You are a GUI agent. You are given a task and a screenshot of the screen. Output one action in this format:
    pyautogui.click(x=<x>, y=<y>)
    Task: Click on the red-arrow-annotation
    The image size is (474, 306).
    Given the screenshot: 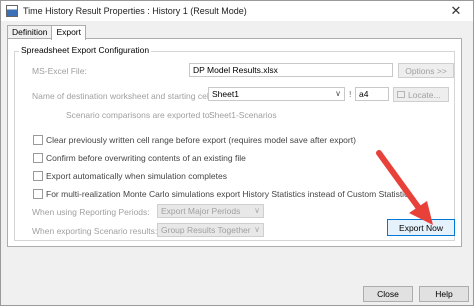 What is the action you would take?
    pyautogui.click(x=404, y=187)
    